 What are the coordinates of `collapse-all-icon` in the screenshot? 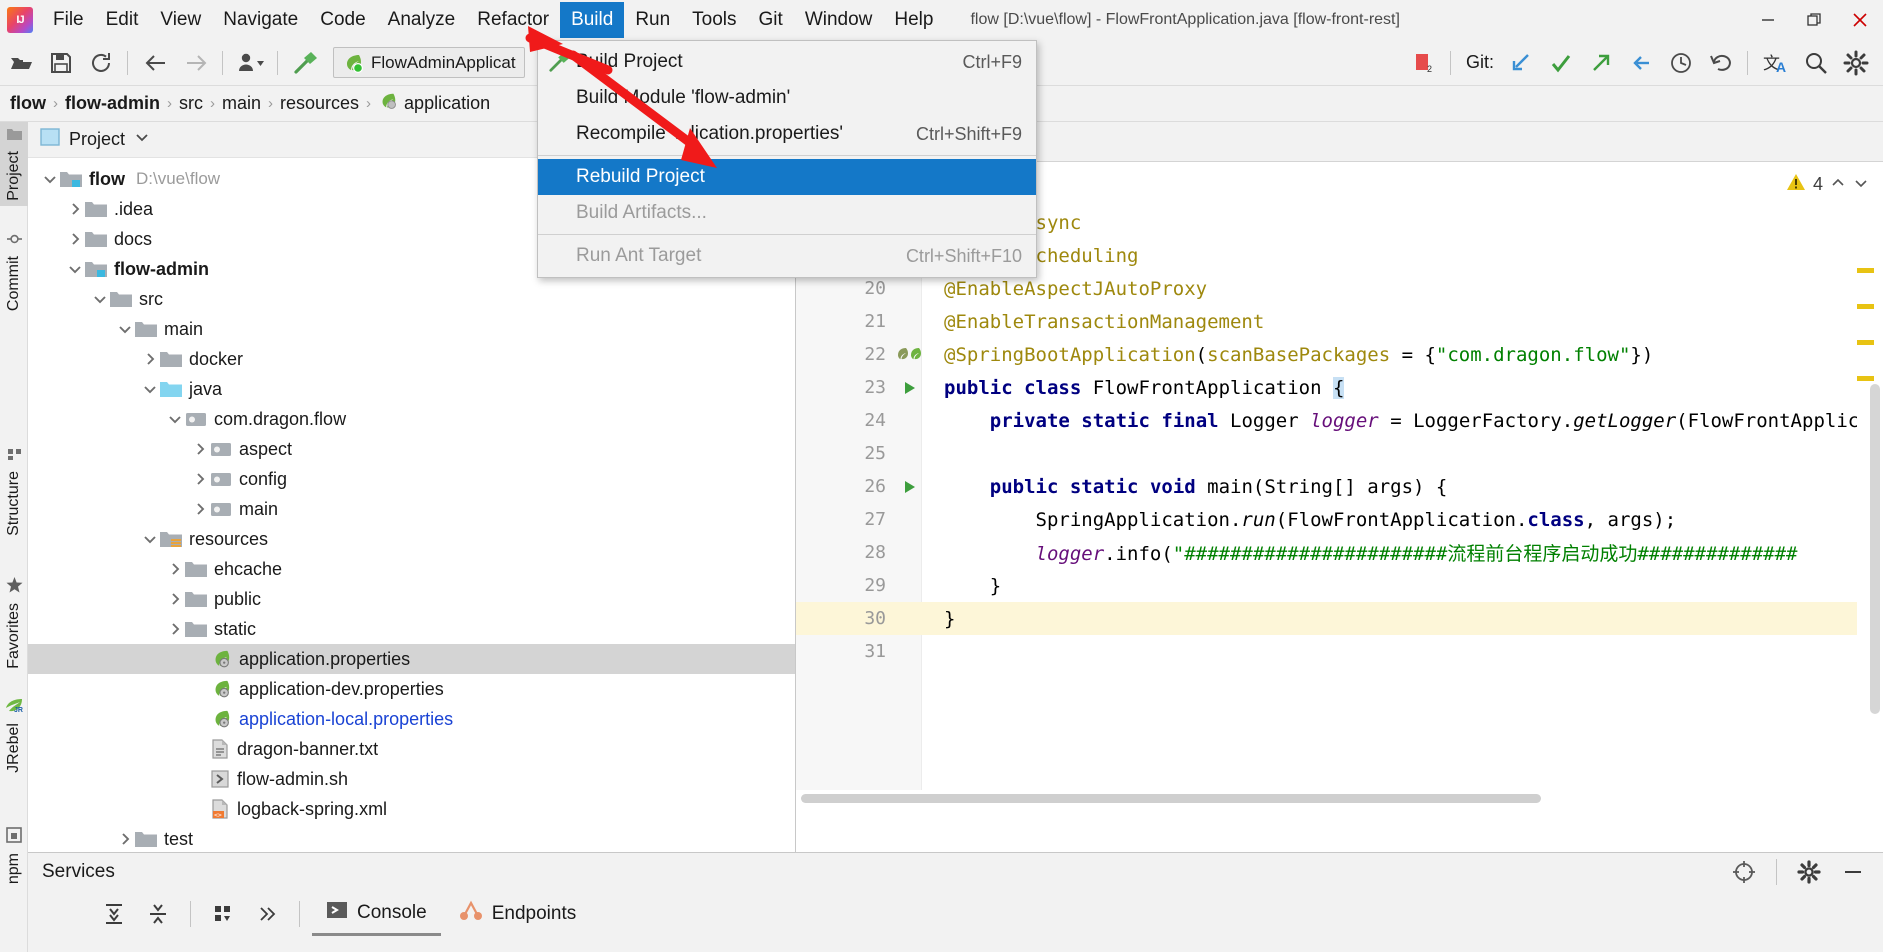 It's located at (158, 914).